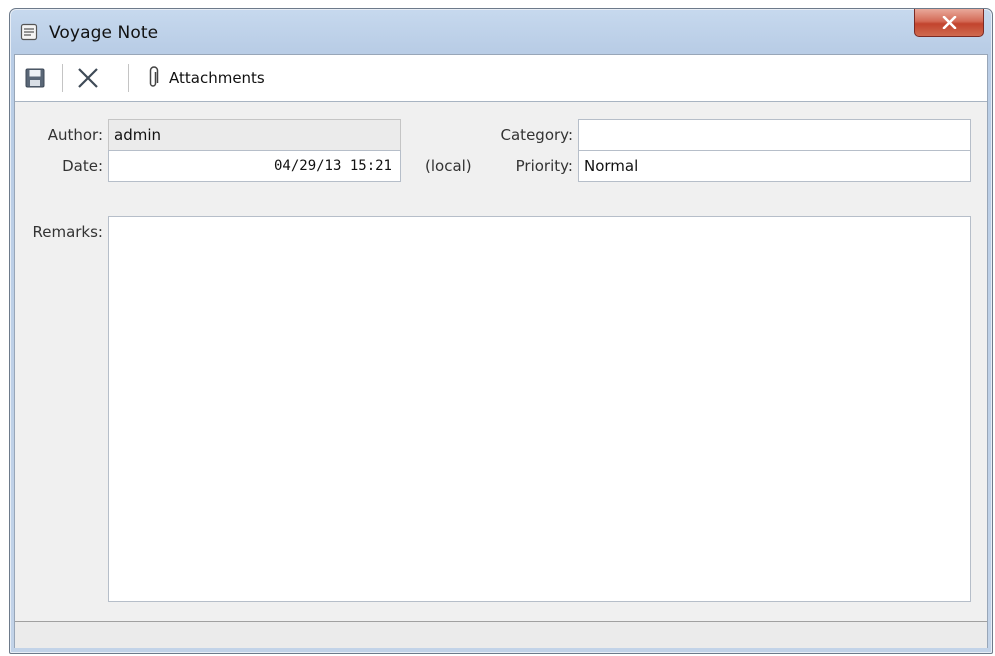 The image size is (995, 656). What do you see at coordinates (104, 33) in the screenshot?
I see `window-title: Voyage Note` at bounding box center [104, 33].